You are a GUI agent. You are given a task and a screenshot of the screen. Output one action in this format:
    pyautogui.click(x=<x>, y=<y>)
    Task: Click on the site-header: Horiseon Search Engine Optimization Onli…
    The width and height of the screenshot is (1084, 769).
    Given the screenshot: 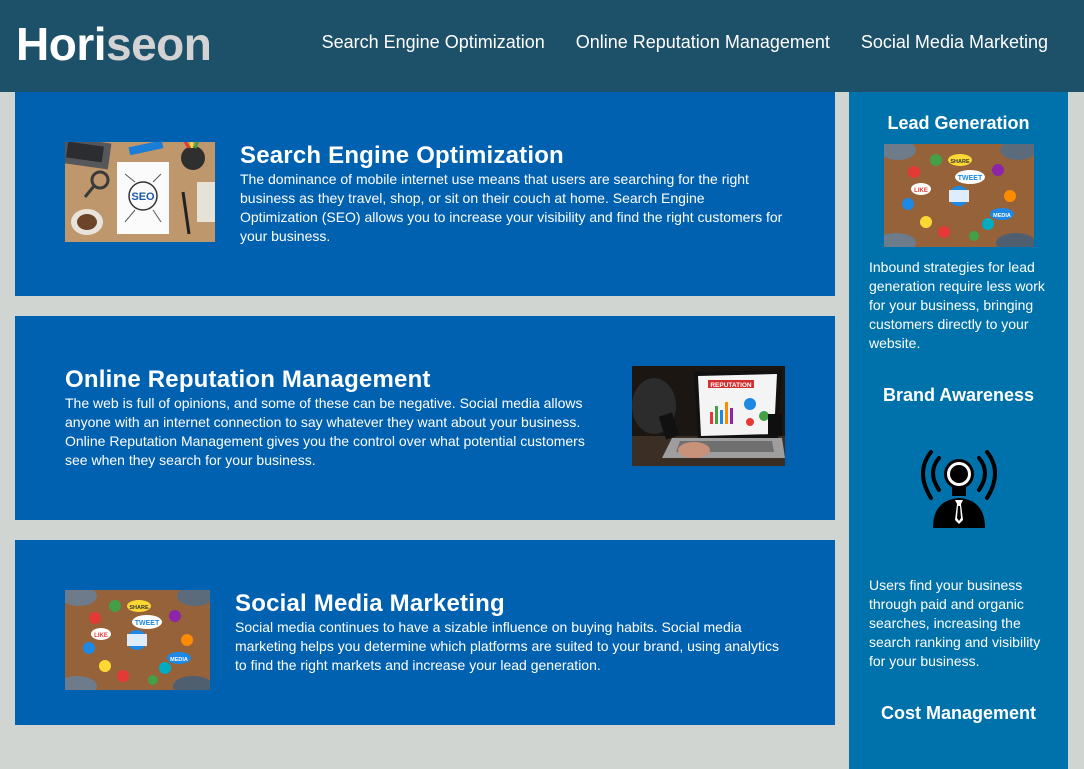 What is the action you would take?
    pyautogui.click(x=542, y=46)
    